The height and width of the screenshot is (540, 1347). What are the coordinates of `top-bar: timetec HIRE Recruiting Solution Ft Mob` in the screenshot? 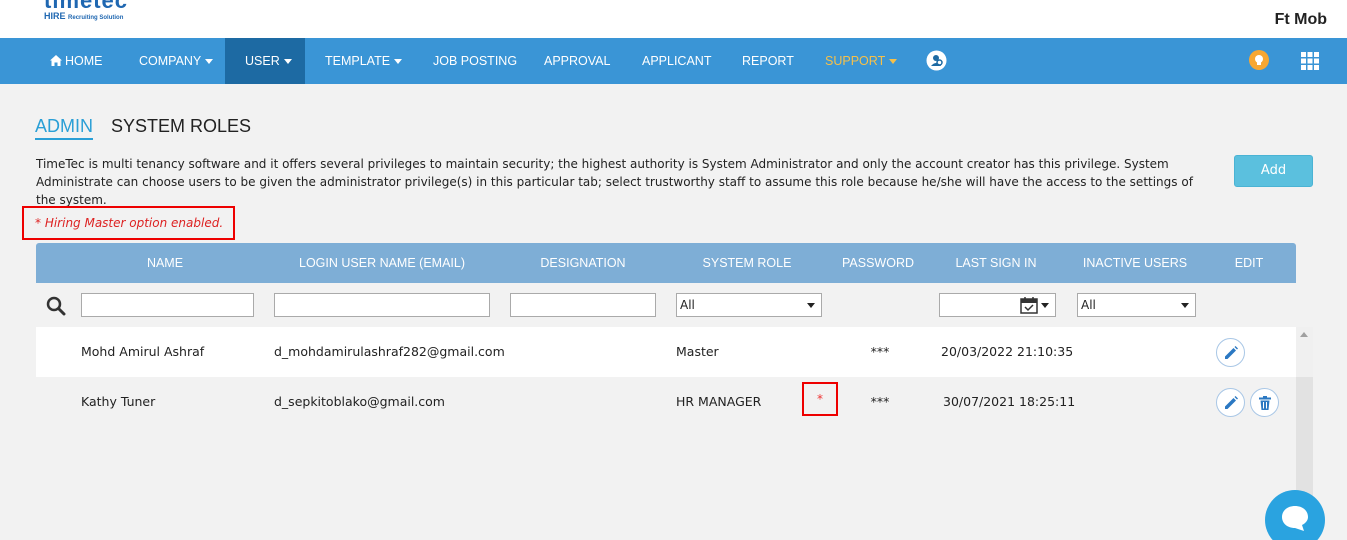 It's located at (673, 19).